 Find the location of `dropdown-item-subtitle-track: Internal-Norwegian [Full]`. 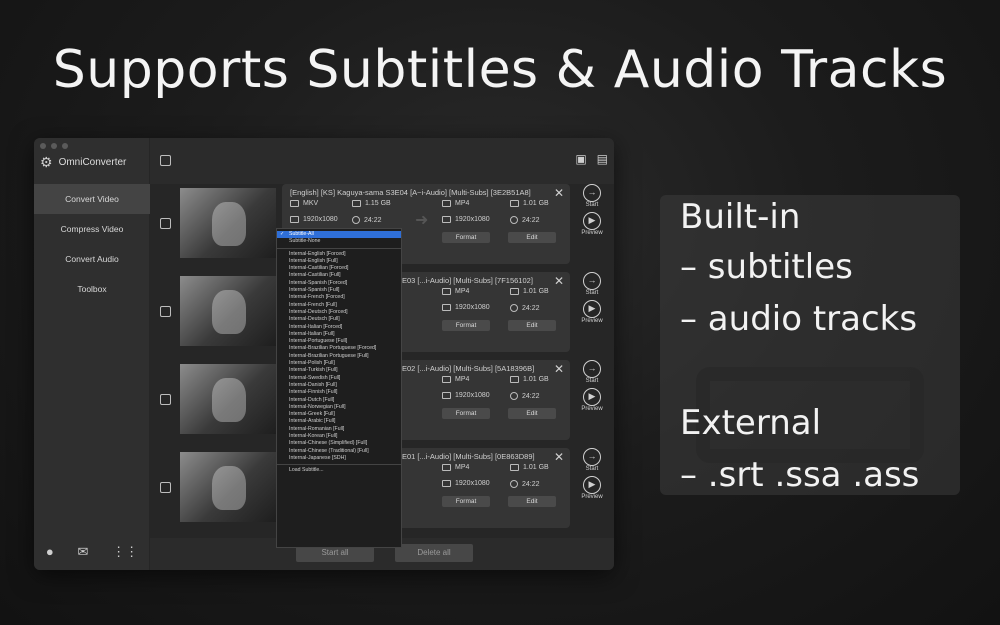

dropdown-item-subtitle-track: Internal-Norwegian [Full] is located at coordinates (339, 407).